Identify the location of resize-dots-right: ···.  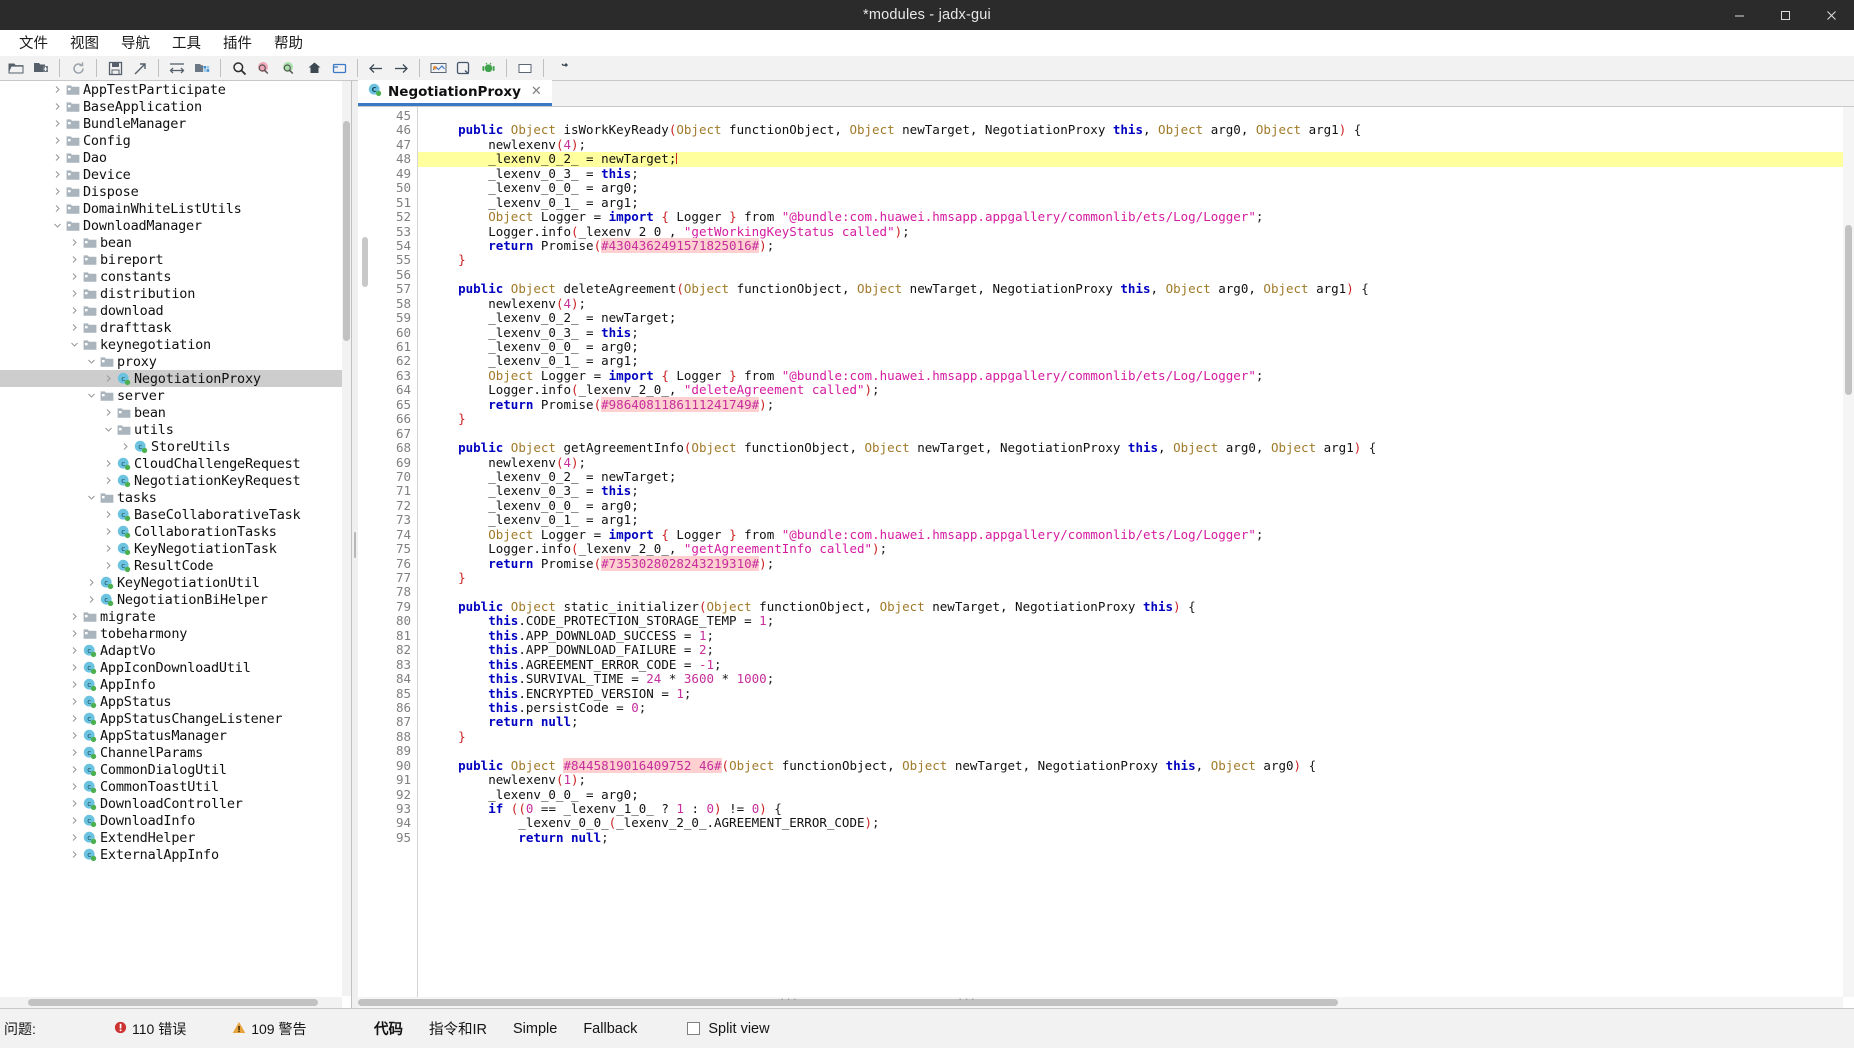
(967, 998).